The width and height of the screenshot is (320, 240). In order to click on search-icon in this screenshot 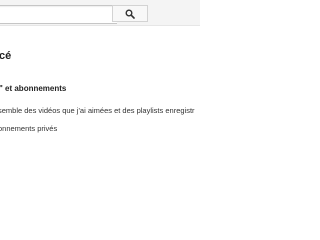, I will do `click(130, 14)`.